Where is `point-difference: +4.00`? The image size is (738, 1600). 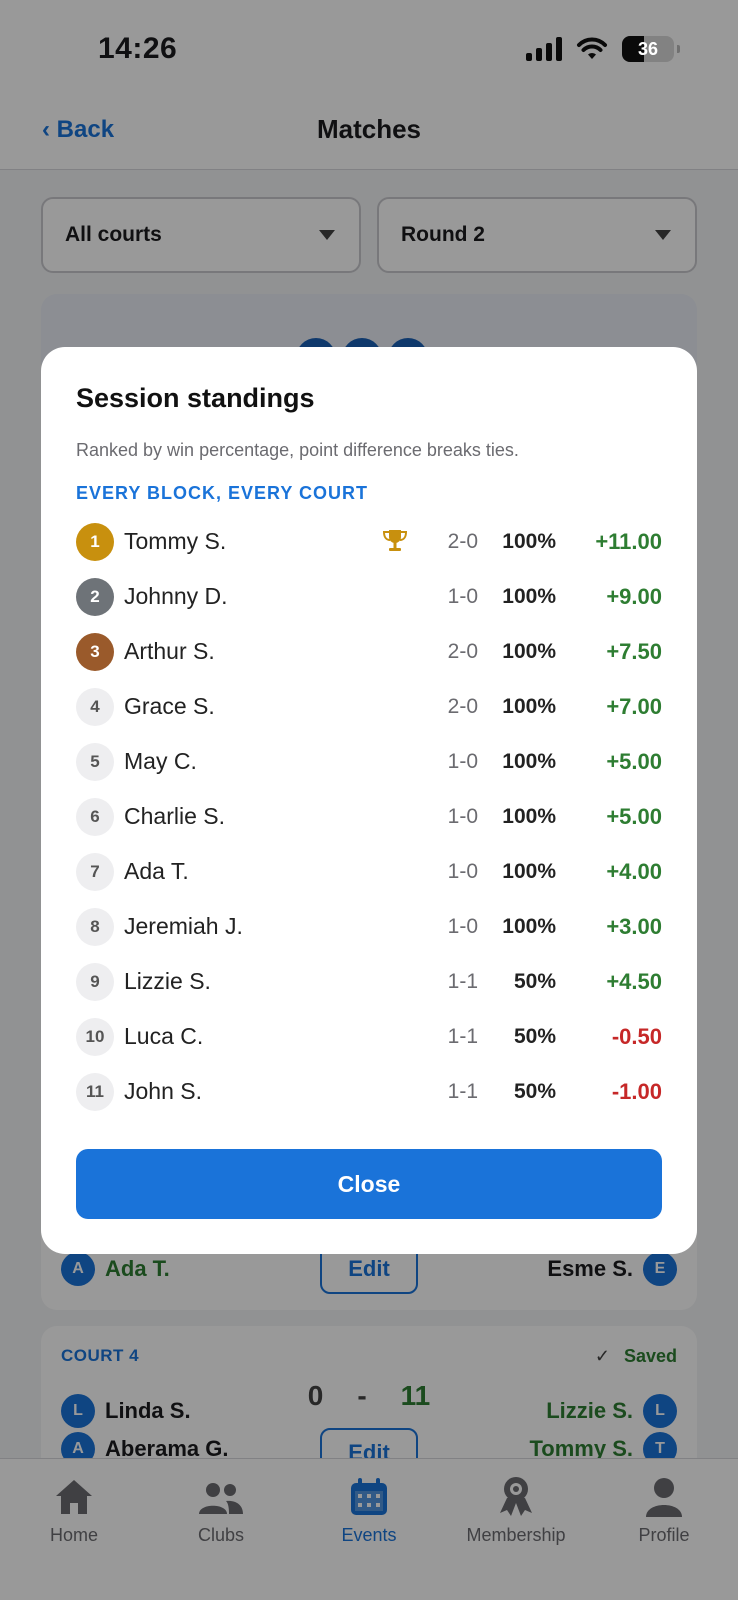
point-difference: +4.00 is located at coordinates (634, 871).